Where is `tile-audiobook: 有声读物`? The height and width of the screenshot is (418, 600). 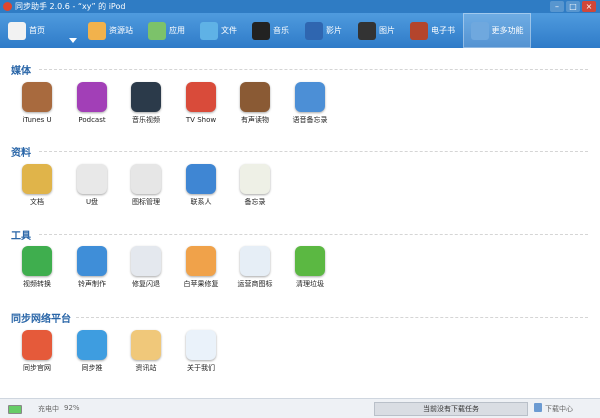 tile-audiobook: 有声读物 is located at coordinates (255, 103).